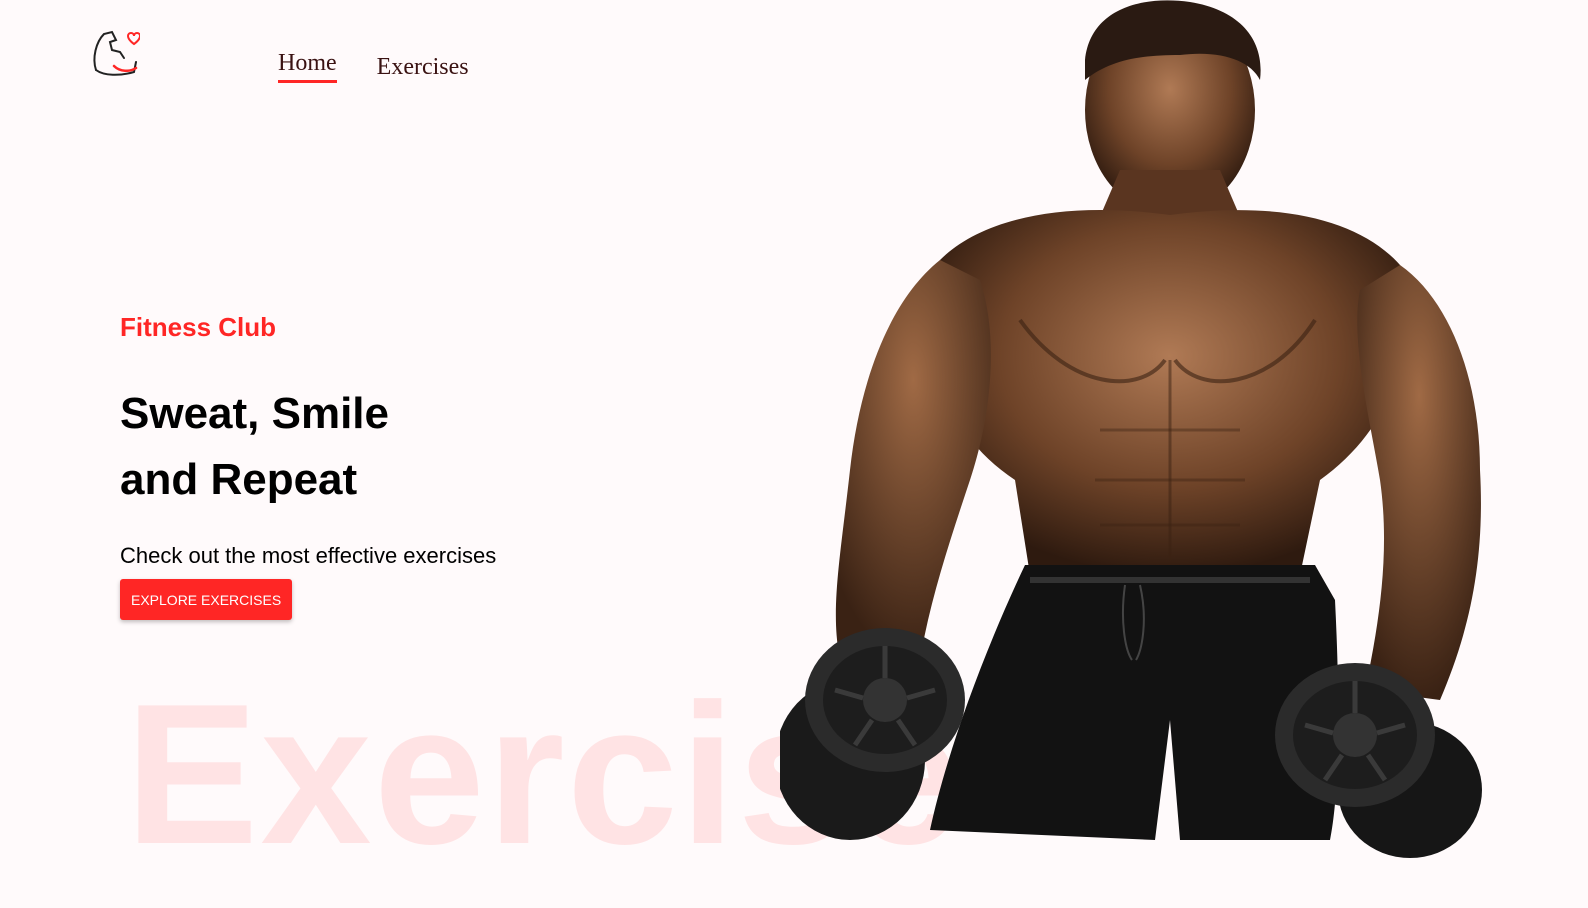 This screenshot has width=1588, height=908. I want to click on logo-flexed-arm-icon, so click(116, 54).